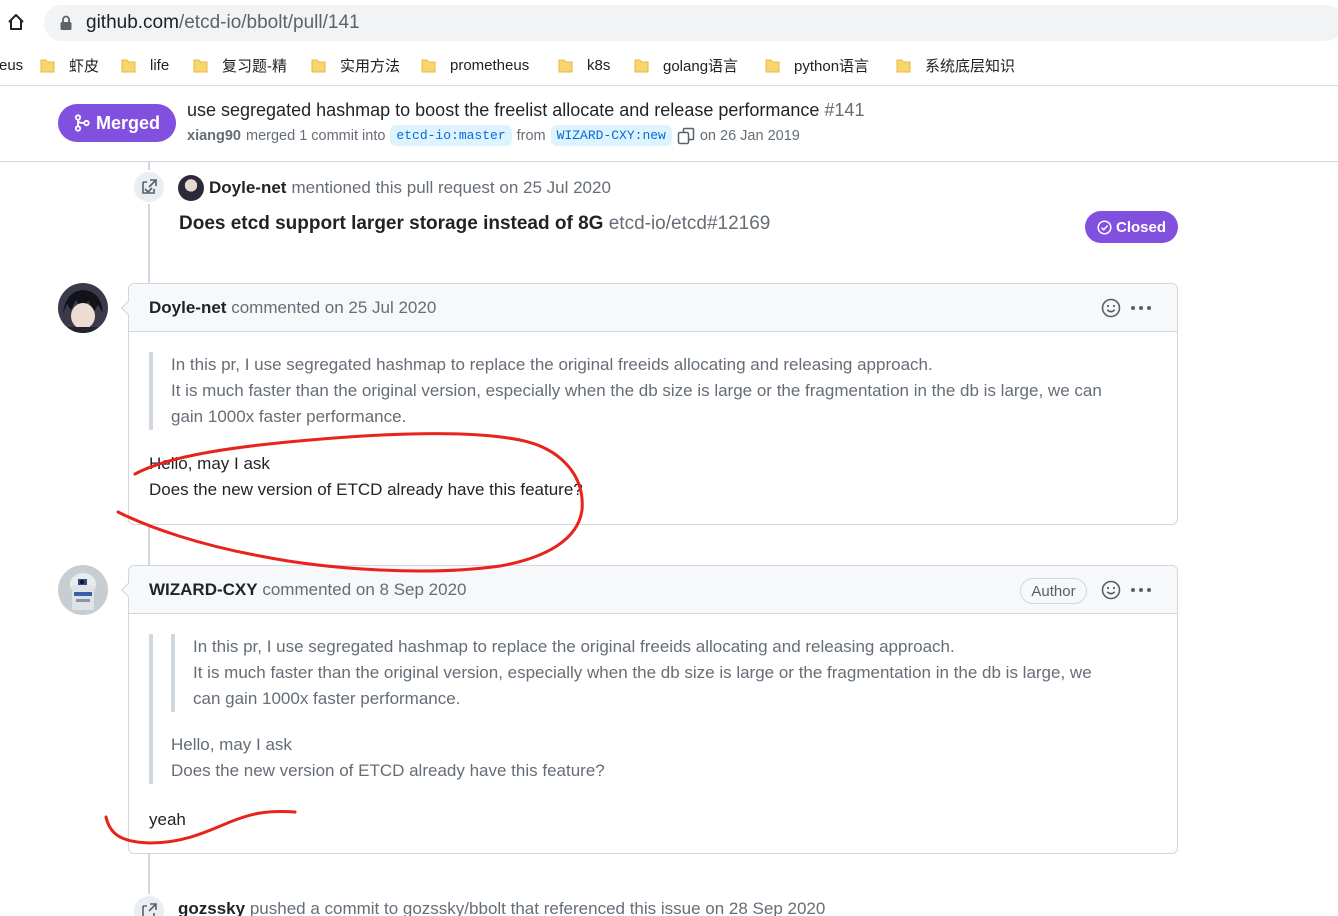  I want to click on comment-line: Hello, may I ask, so click(209, 463).